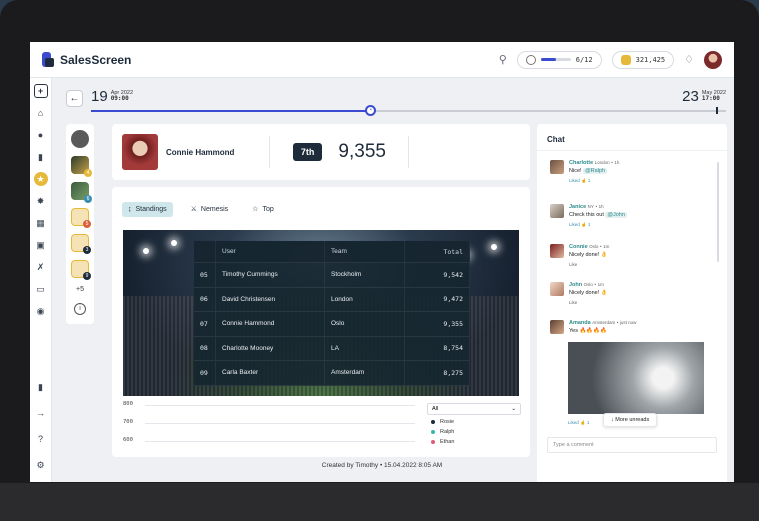  What do you see at coordinates (200, 152) in the screenshot?
I see `profile-name: Connie Hammond` at bounding box center [200, 152].